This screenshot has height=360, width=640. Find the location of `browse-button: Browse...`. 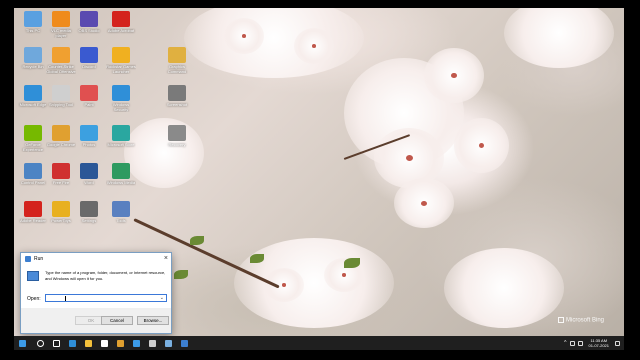

browse-button: Browse... is located at coordinates (153, 320).